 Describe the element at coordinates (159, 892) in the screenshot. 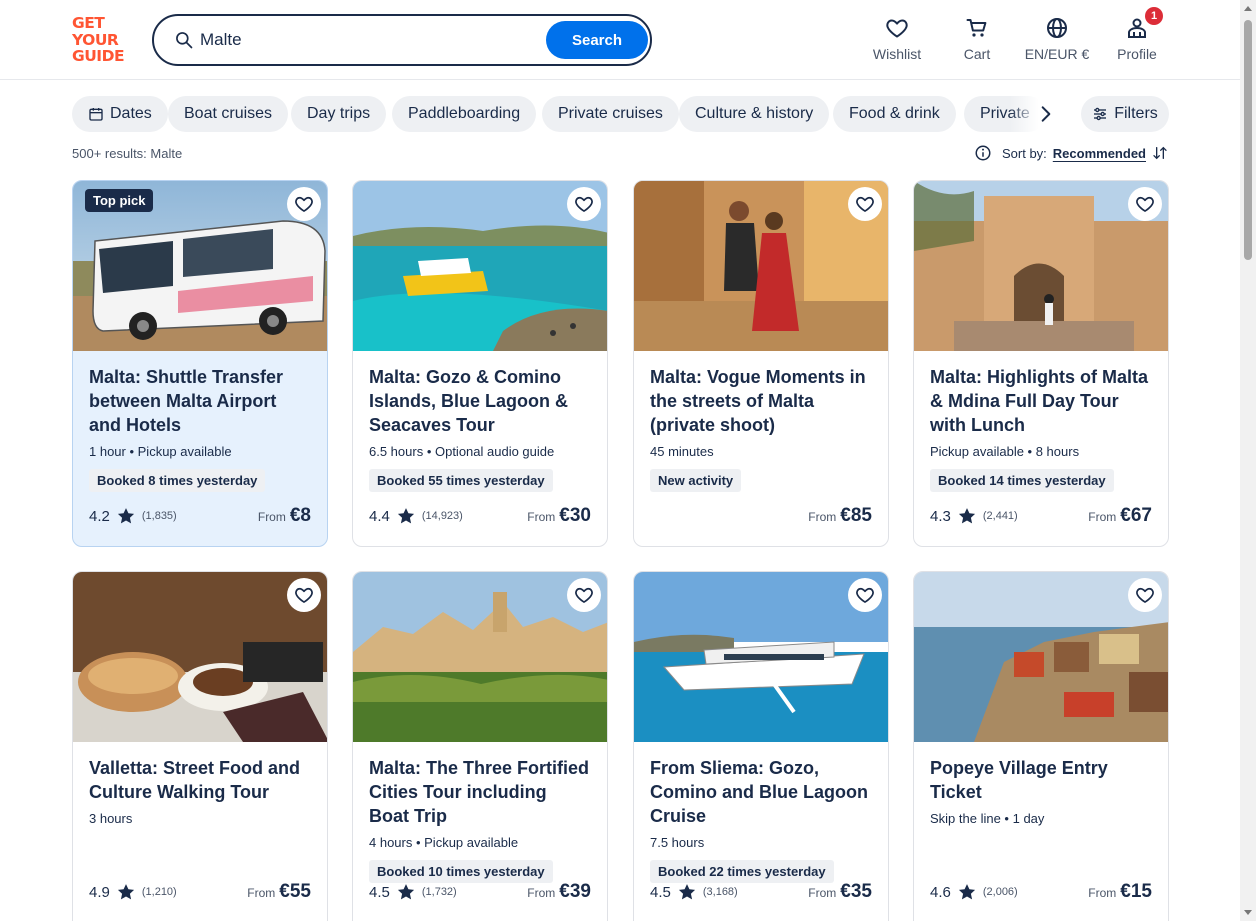

I see `review-count: (1,210)` at that location.